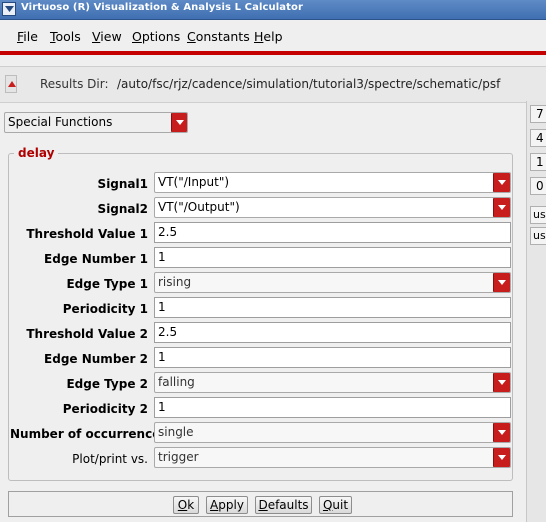 This screenshot has width=546, height=522. I want to click on occurrences-label: Number of occurrences, so click(89, 434).